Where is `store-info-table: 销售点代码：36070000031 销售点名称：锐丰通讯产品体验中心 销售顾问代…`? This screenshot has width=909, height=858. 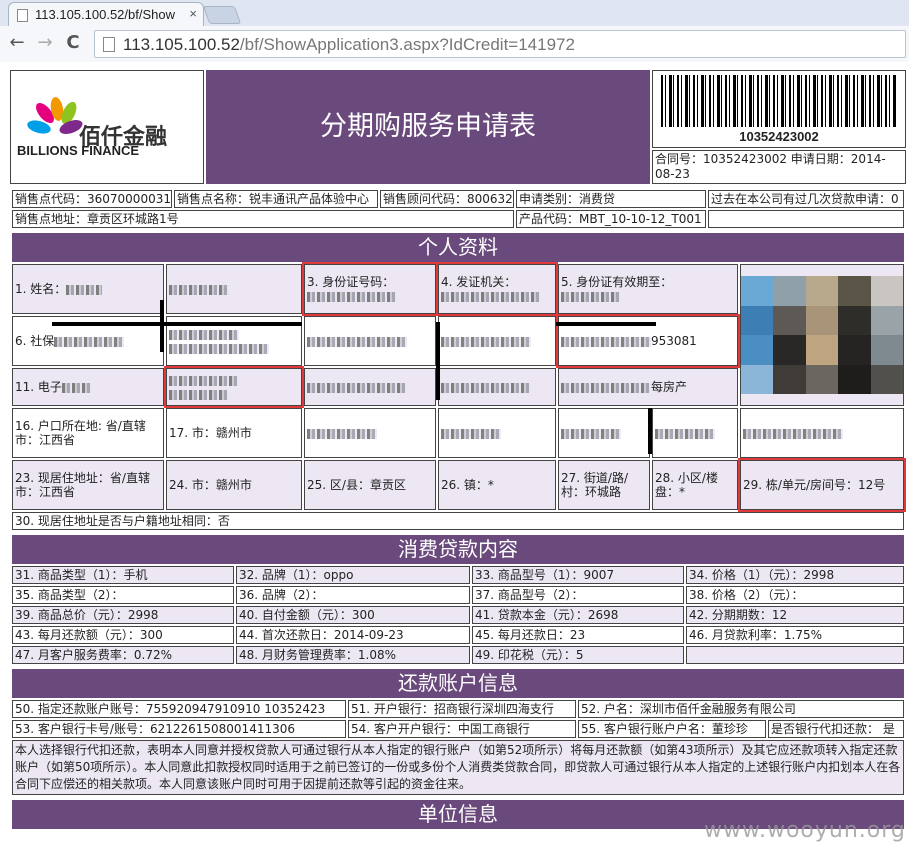
store-info-table: 销售点代码：36070000031 销售点名称：锐丰通讯产品体验中心 销售顾问代… is located at coordinates (458, 209).